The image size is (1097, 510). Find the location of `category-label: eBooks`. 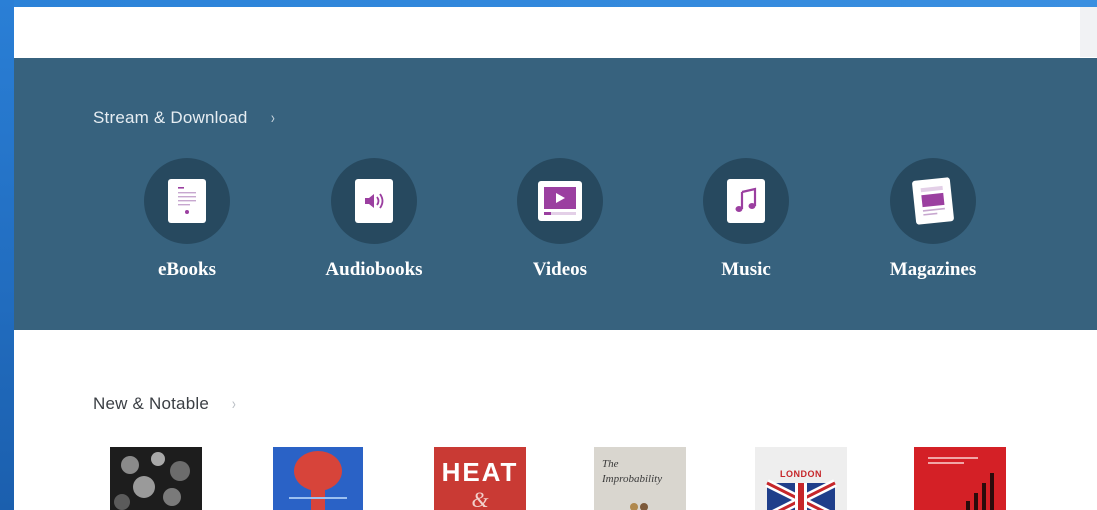

category-label: eBooks is located at coordinates (187, 269).